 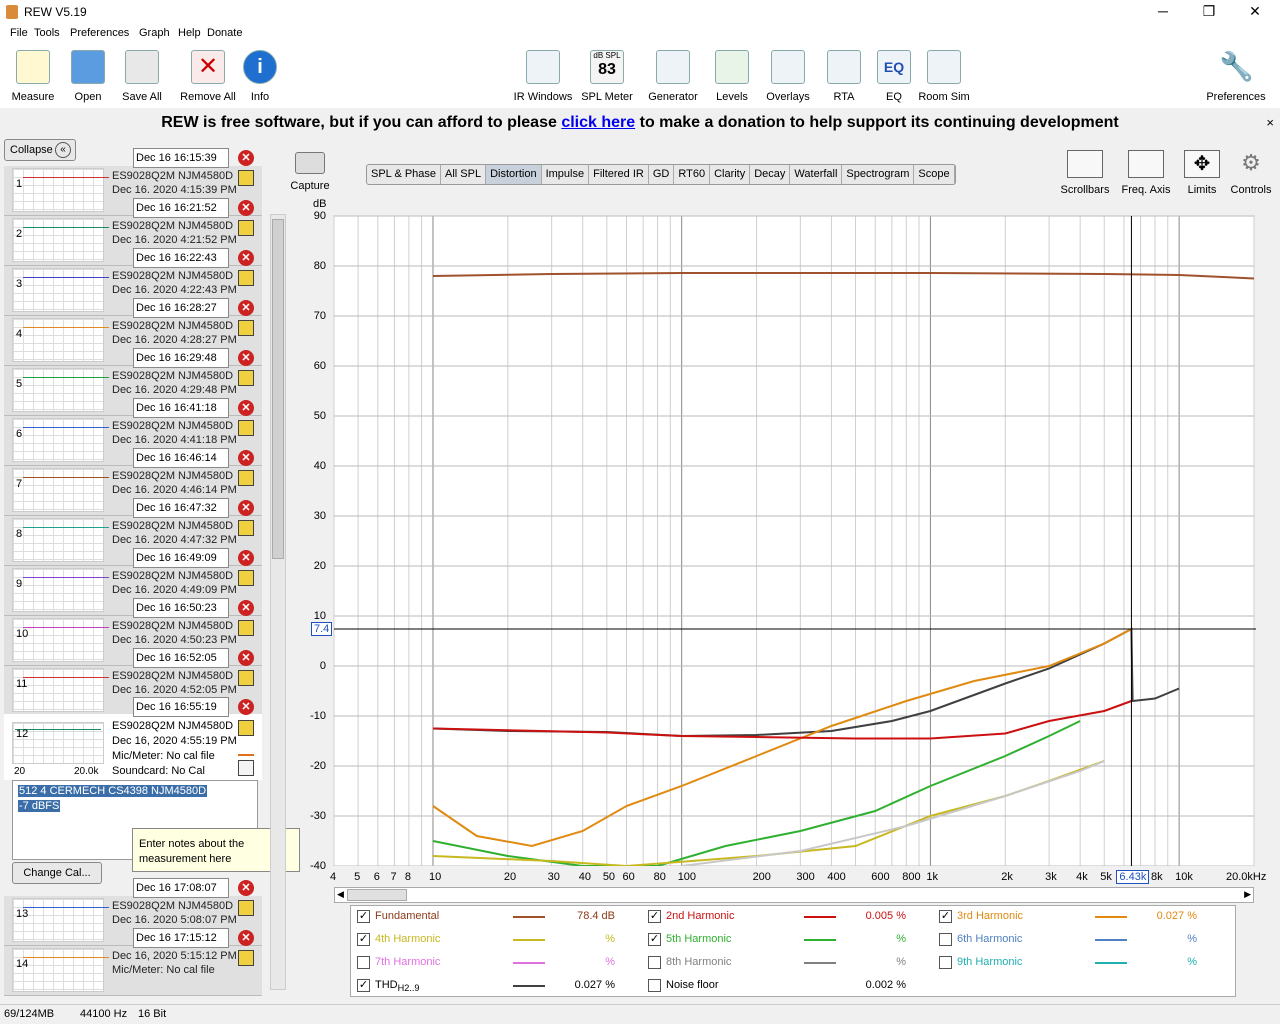 What do you see at coordinates (673, 78) in the screenshot?
I see `generator-button: Generator` at bounding box center [673, 78].